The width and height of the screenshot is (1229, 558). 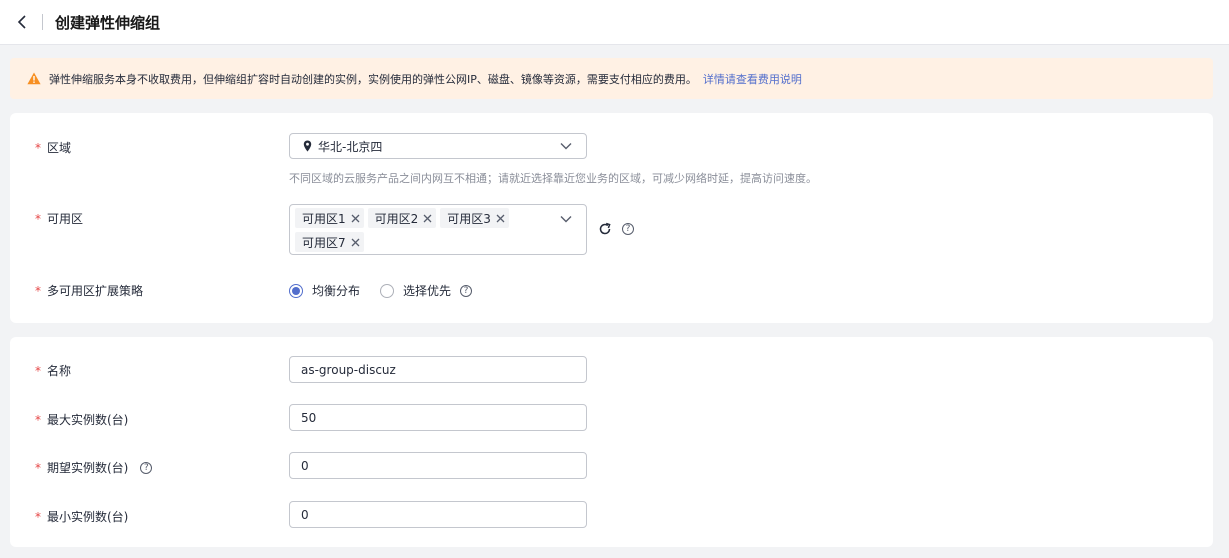 I want to click on max-instances-input, so click(x=438, y=417).